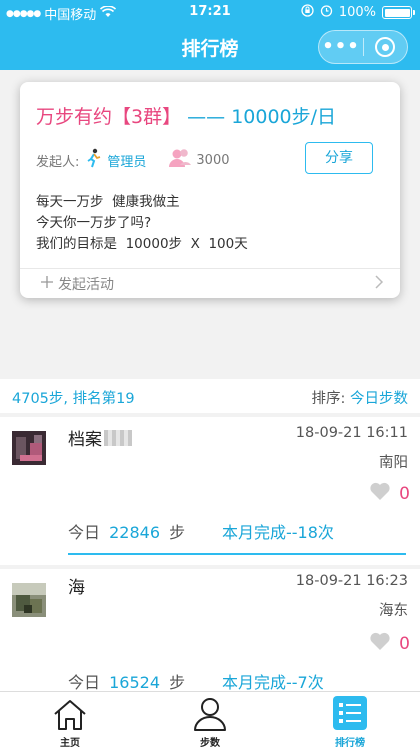 The width and height of the screenshot is (420, 747). I want to click on plus-icon, so click(47, 284).